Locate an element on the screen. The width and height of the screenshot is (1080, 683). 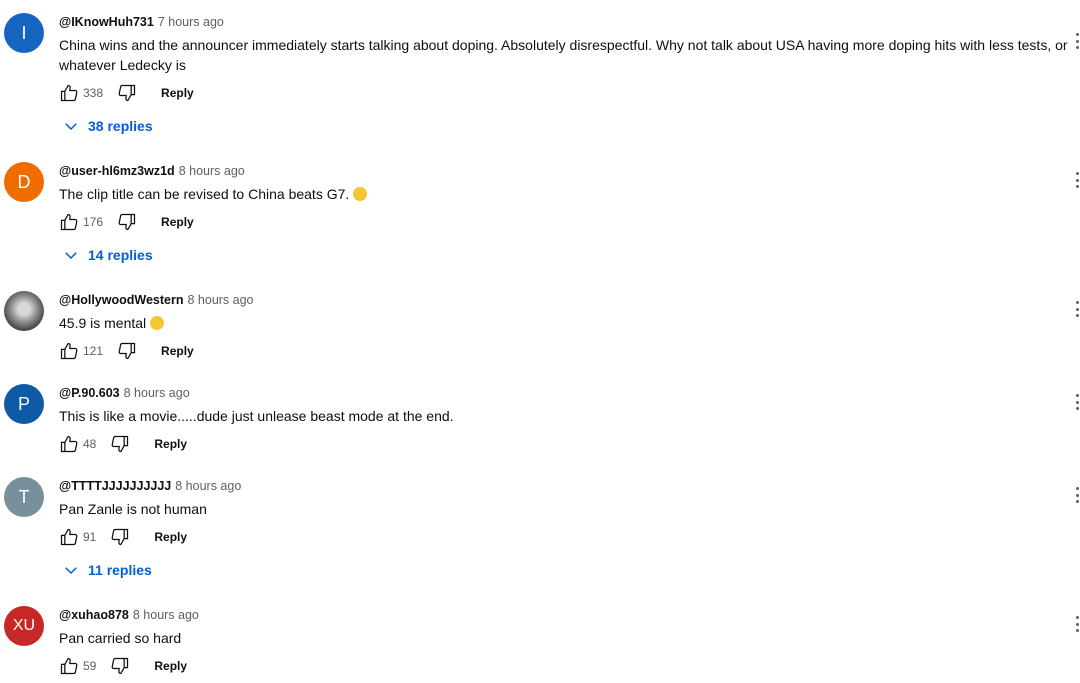
like-count: 59 is located at coordinates (90, 666).